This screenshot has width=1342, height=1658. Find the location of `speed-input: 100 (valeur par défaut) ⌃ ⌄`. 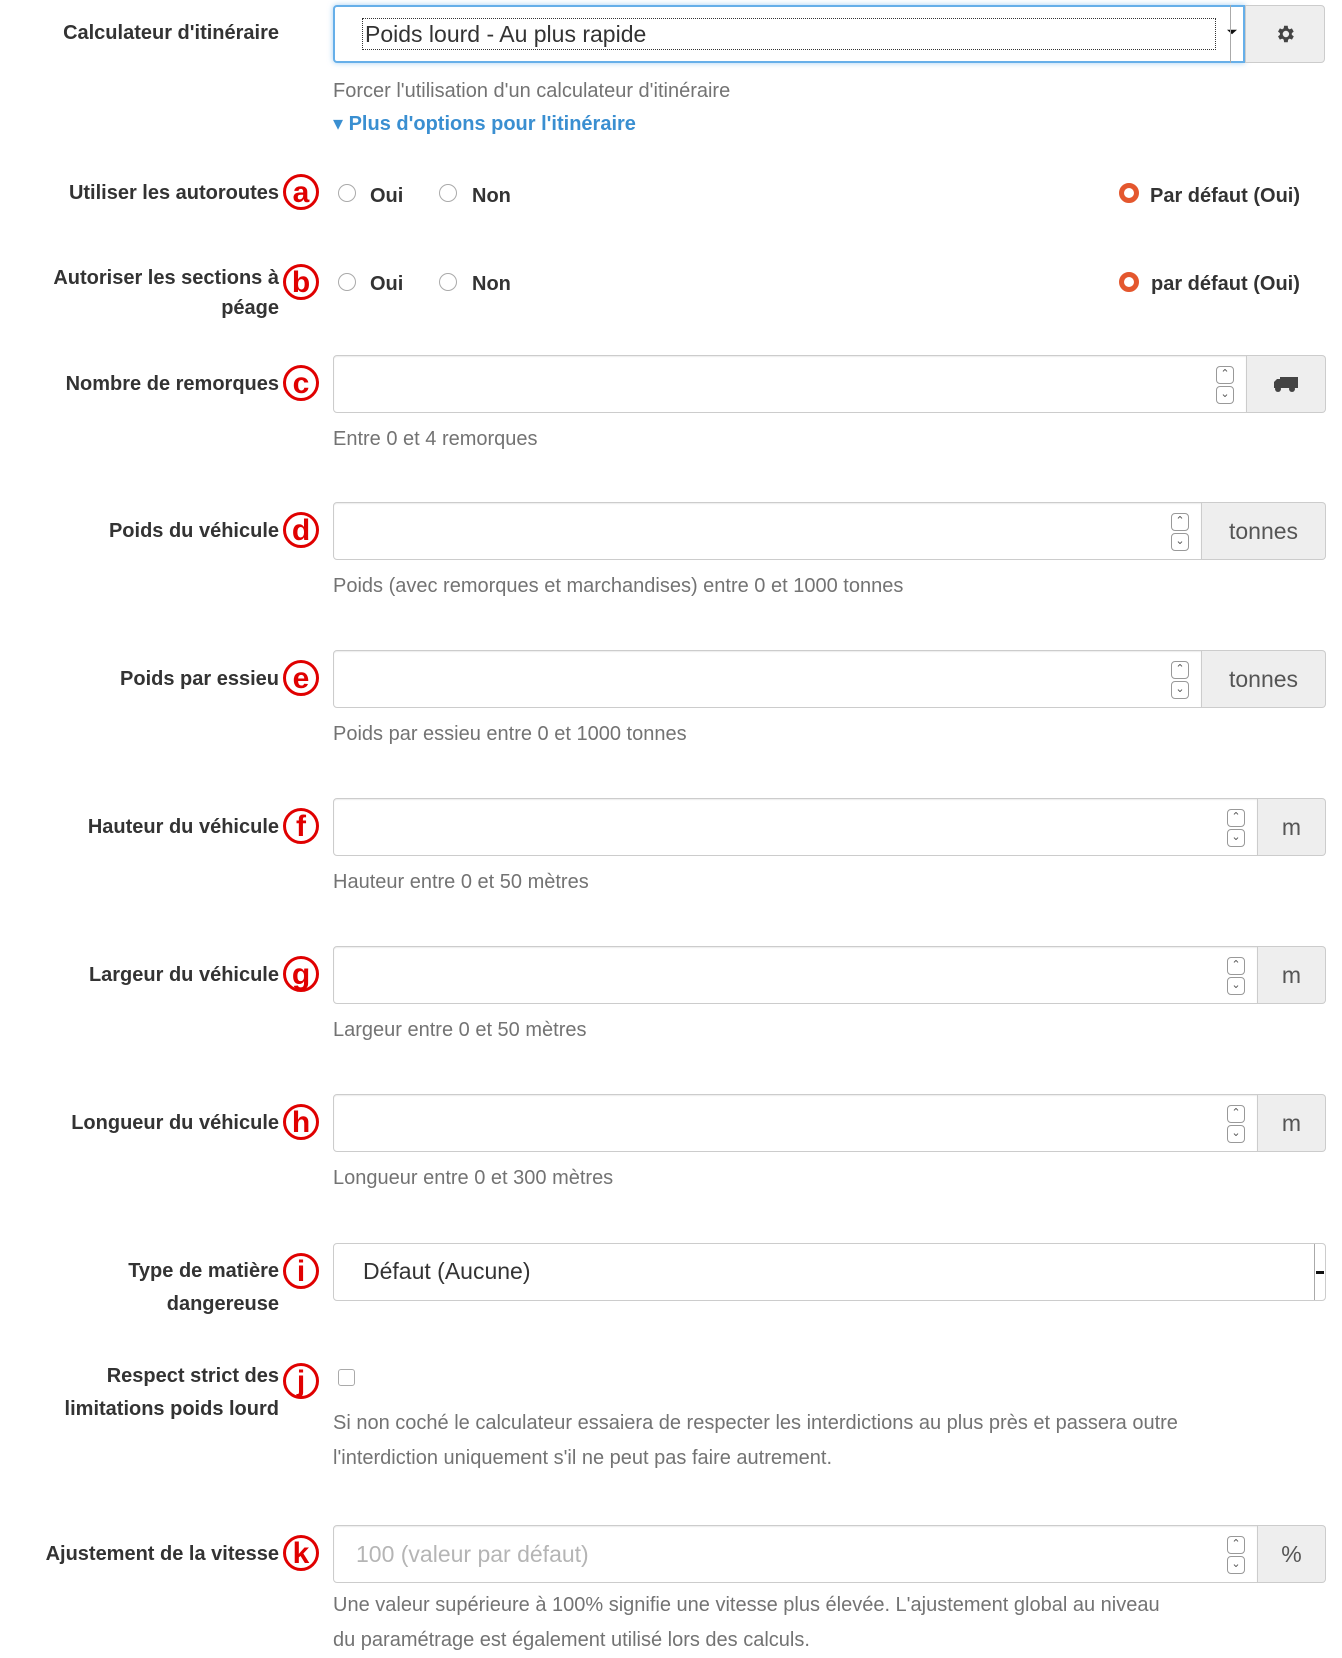

speed-input: 100 (valeur par défaut) ⌃ ⌄ is located at coordinates (795, 1554).